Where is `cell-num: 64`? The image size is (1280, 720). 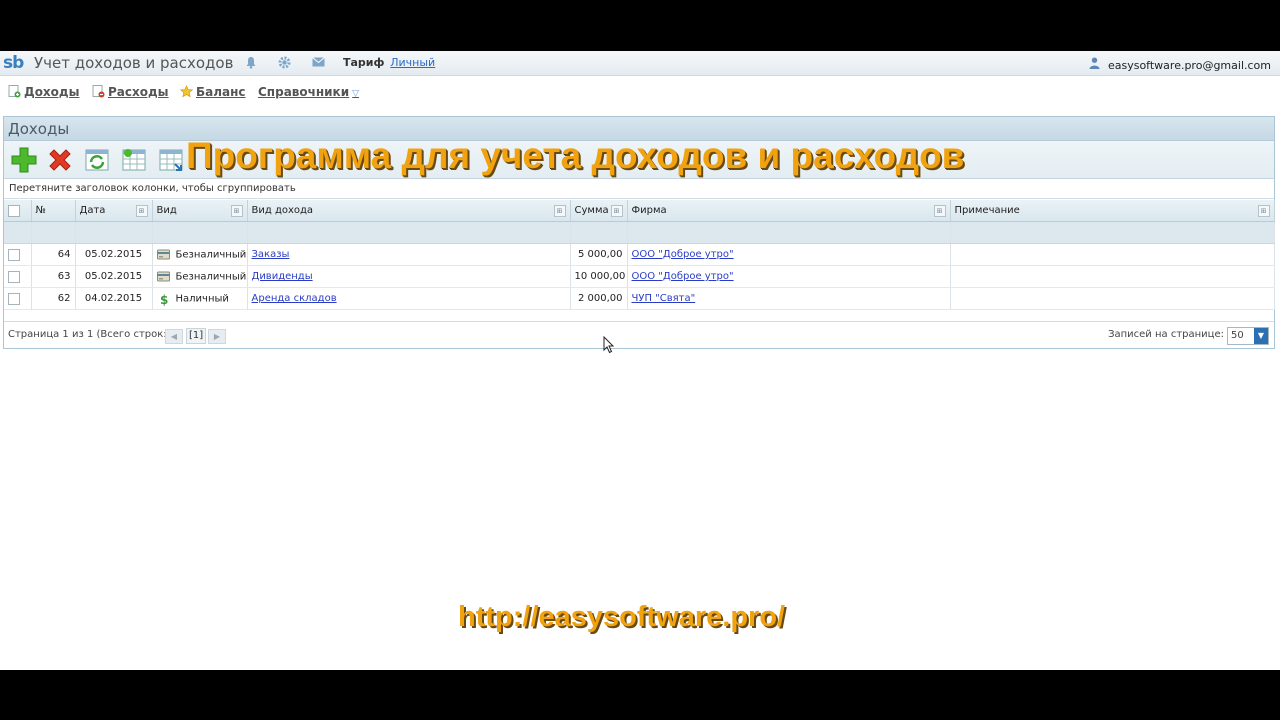
cell-num: 64 is located at coordinates (53, 254).